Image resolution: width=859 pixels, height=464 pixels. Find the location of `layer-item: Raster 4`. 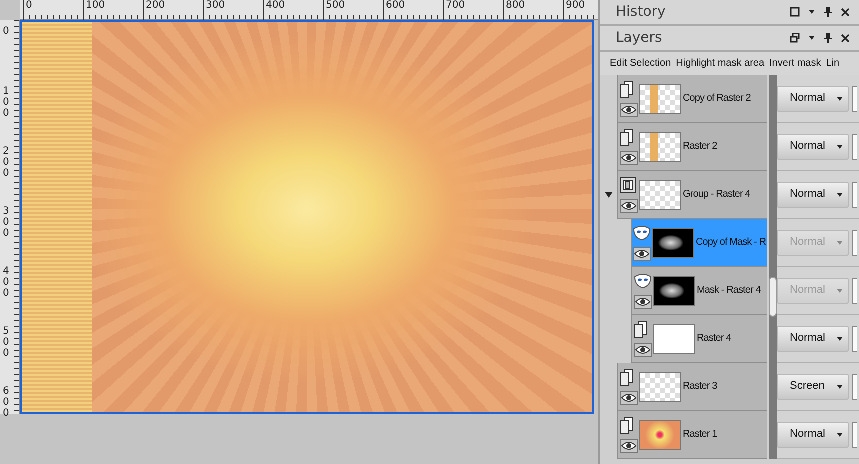

layer-item: Raster 4 is located at coordinates (699, 339).